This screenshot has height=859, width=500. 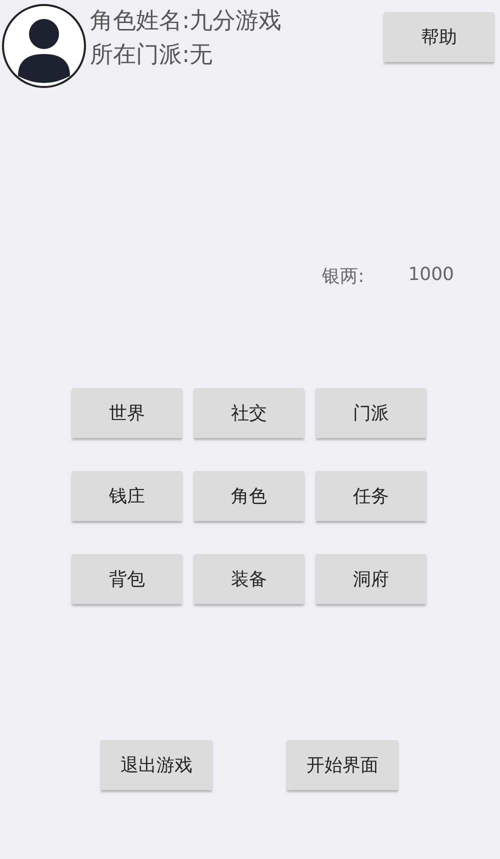 What do you see at coordinates (371, 413) in the screenshot?
I see `menu-button: 门派` at bounding box center [371, 413].